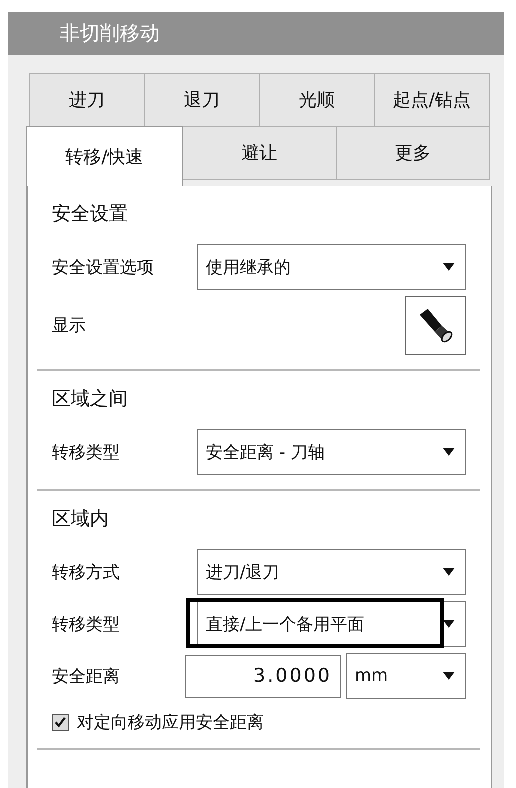 This screenshot has height=788, width=516. I want to click on tab: 起点/钻点, so click(432, 100).